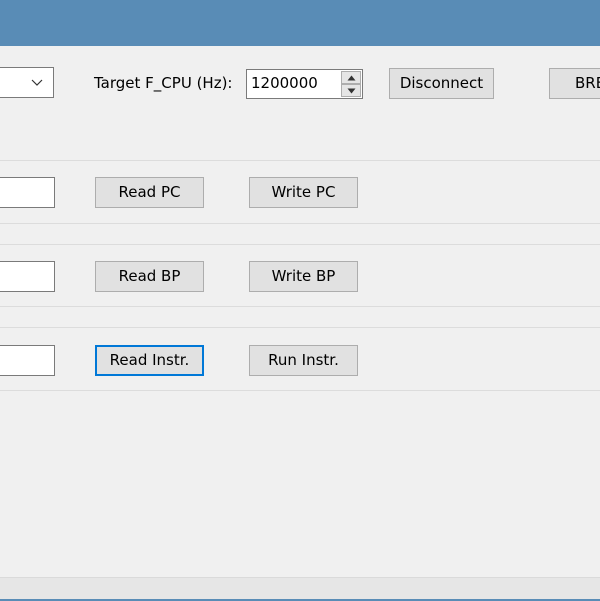  I want to click on target-fcpu-stepper: 1200000, so click(304, 84).